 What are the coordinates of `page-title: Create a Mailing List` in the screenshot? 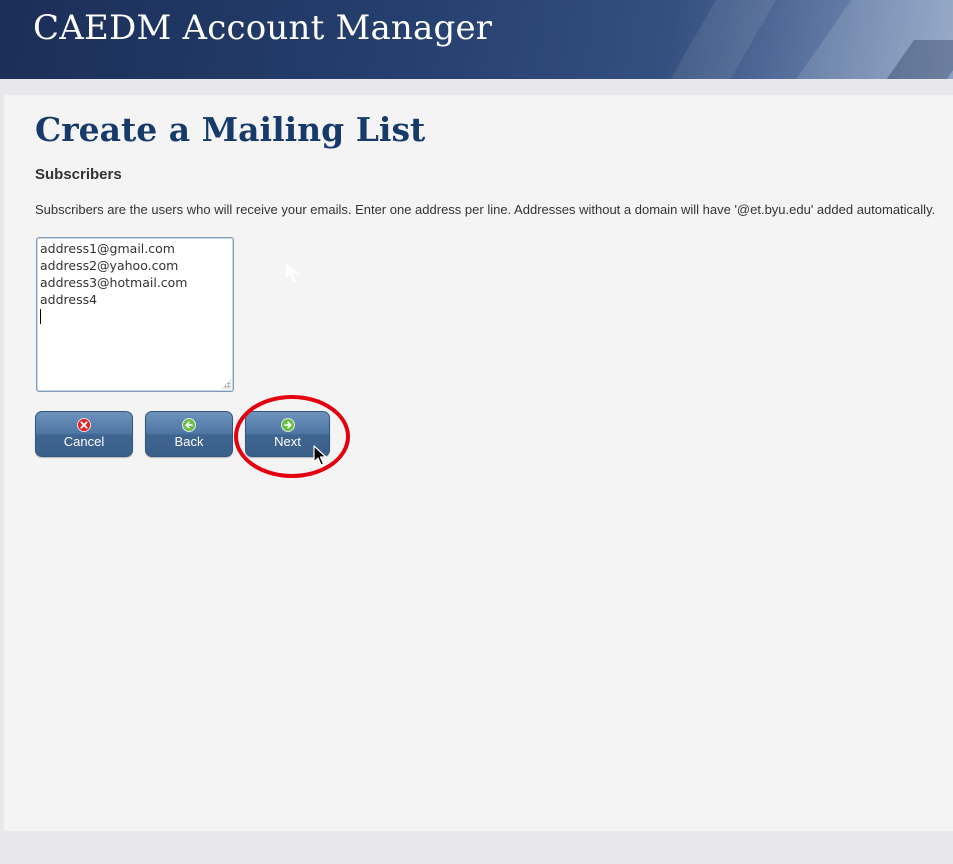 It's located at (230, 129).